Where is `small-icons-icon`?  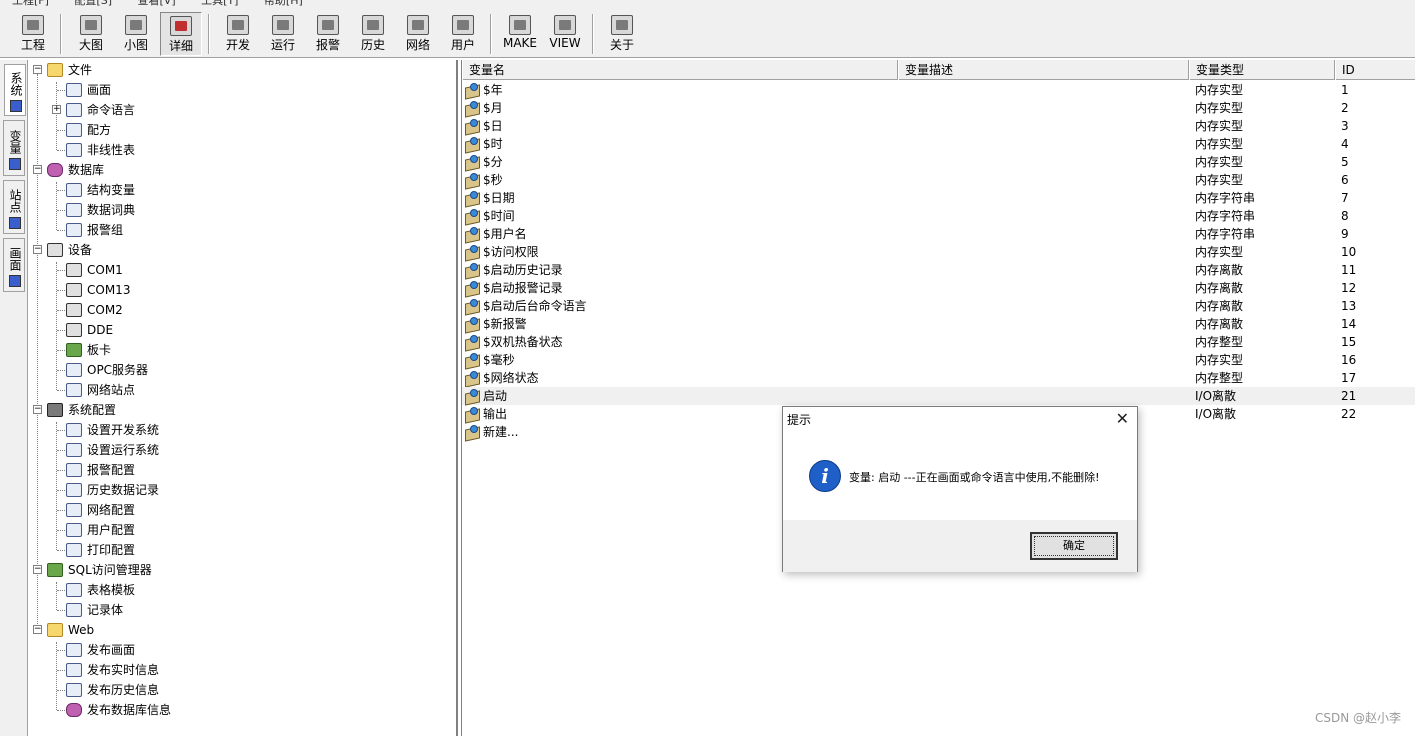
small-icons-icon is located at coordinates (136, 25).